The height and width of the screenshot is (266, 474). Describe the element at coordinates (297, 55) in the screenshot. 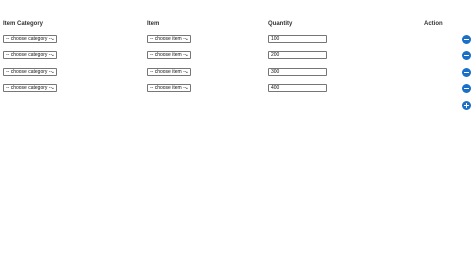

I see `quantity-input: 200` at that location.